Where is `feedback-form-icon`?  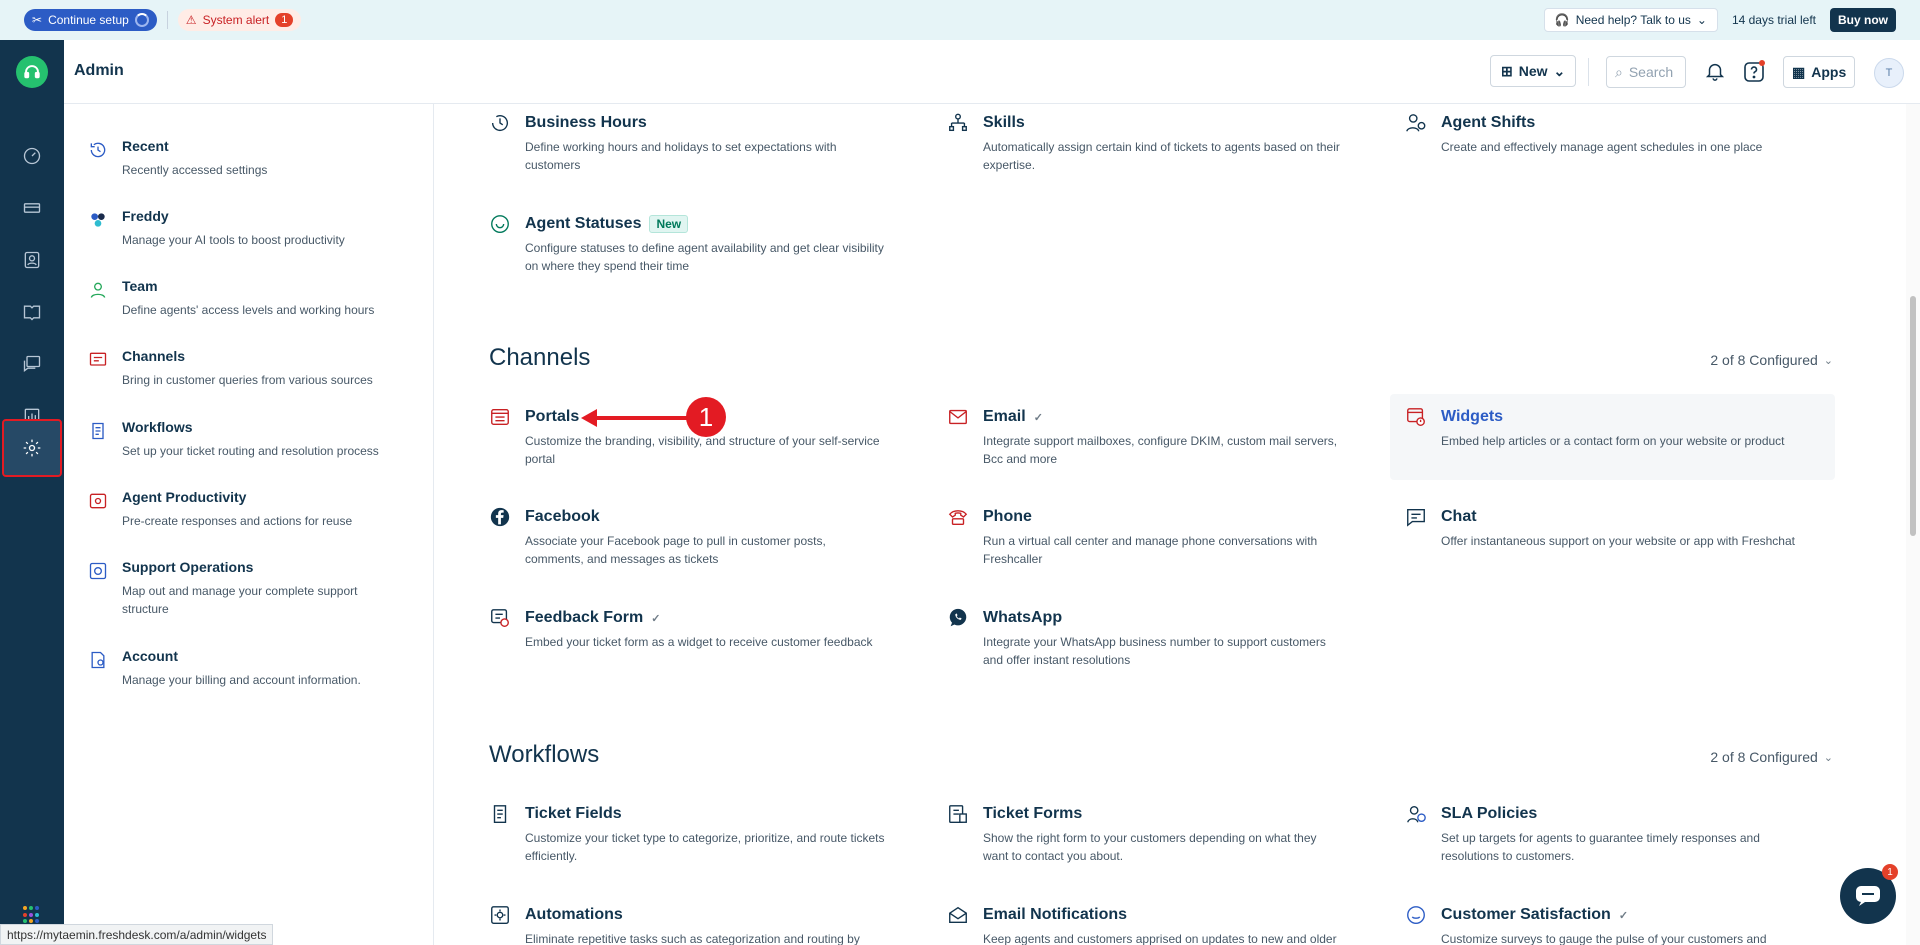 feedback-form-icon is located at coordinates (501, 619).